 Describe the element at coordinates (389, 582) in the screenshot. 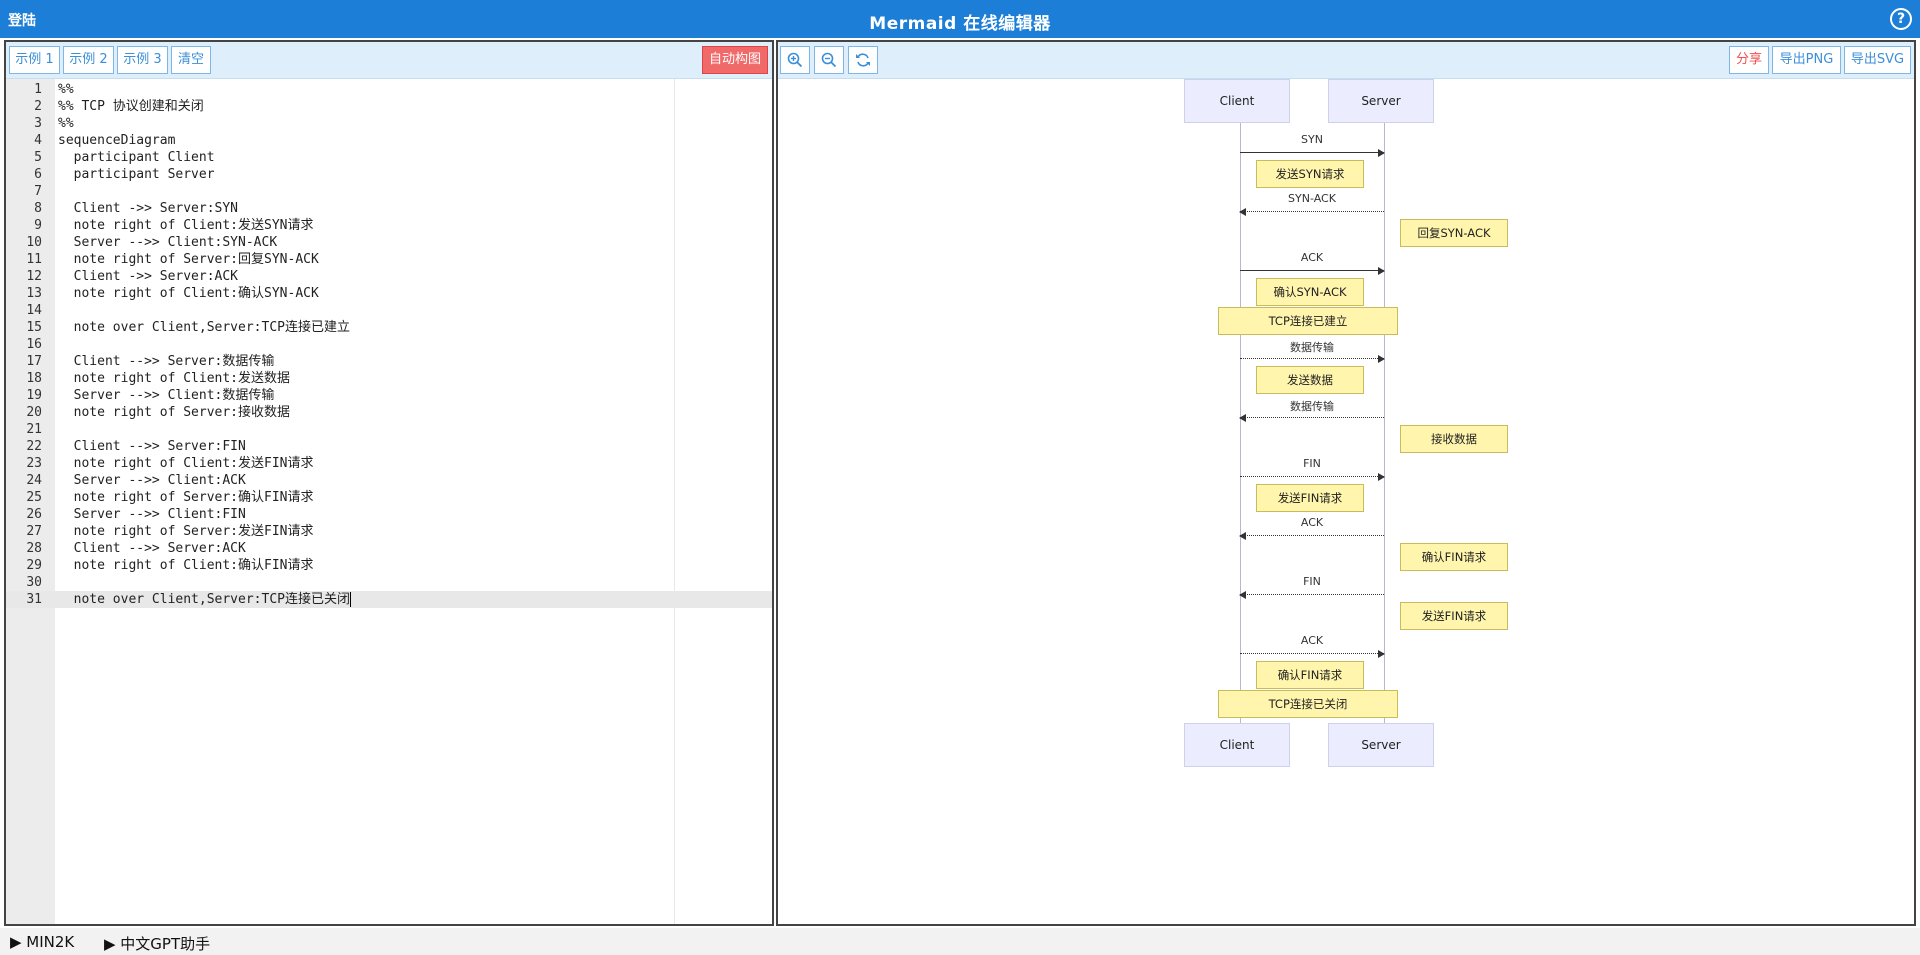

I see `code-line: 30` at that location.